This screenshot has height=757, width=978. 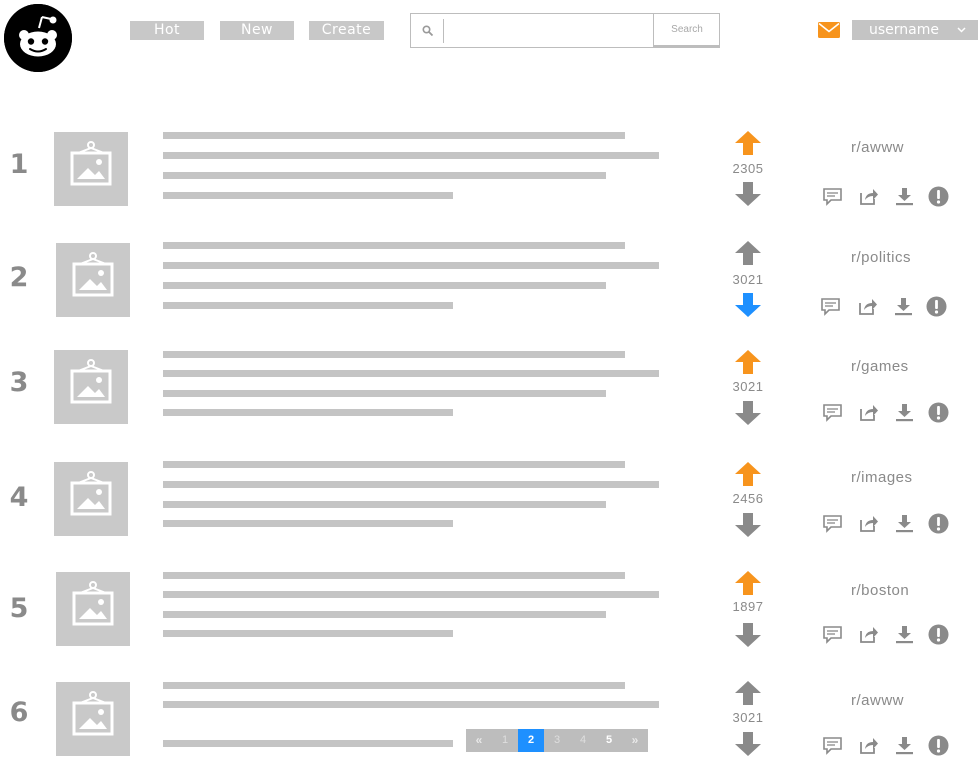 What do you see at coordinates (19, 164) in the screenshot?
I see `post-rank: 1` at bounding box center [19, 164].